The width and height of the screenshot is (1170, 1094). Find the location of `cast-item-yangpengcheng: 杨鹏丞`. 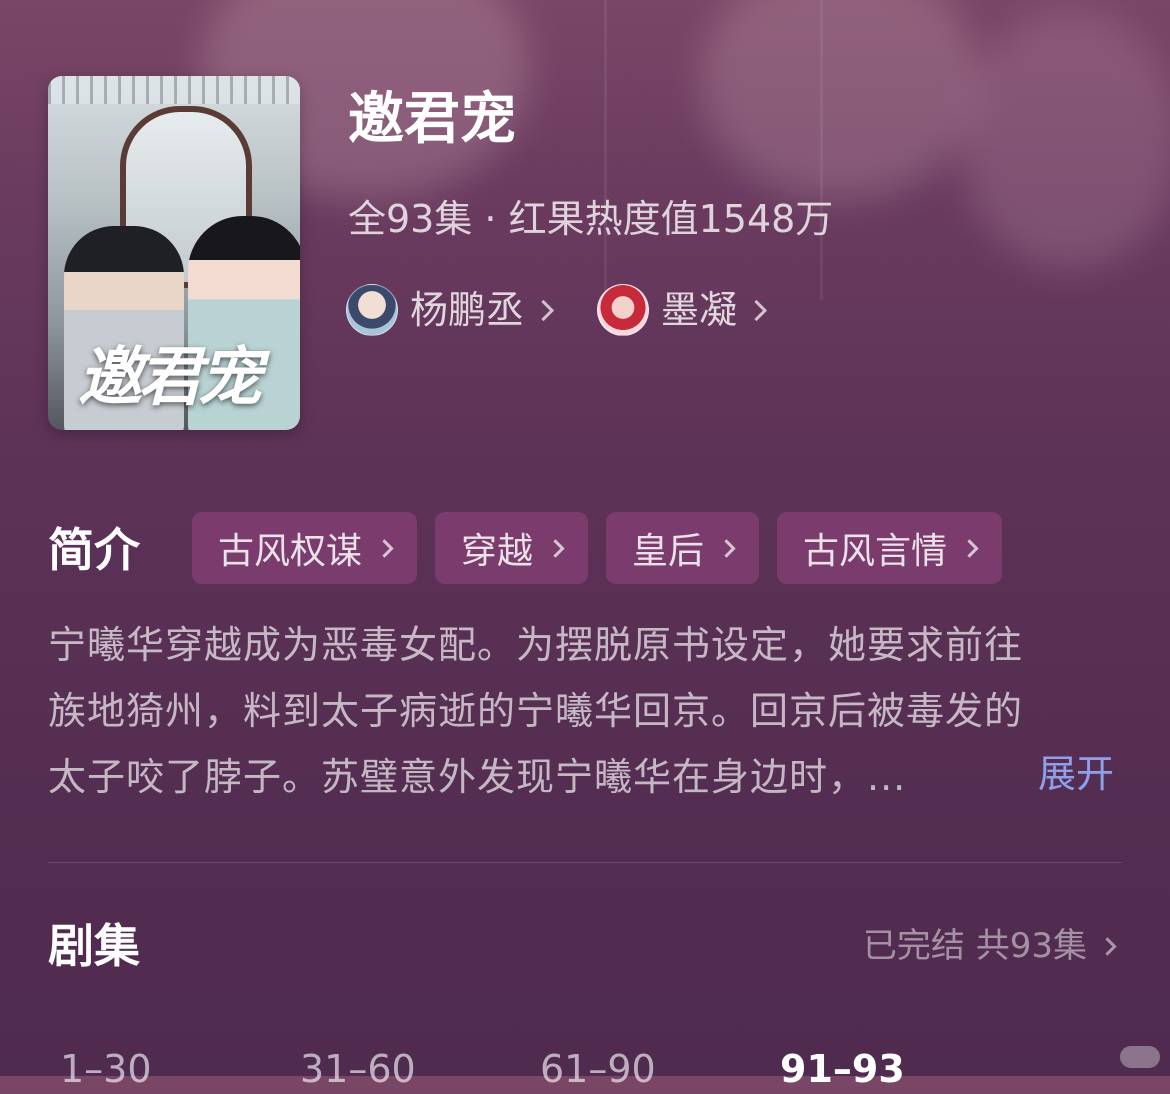

cast-item-yangpengcheng: 杨鹏丞 is located at coordinates (450, 310).